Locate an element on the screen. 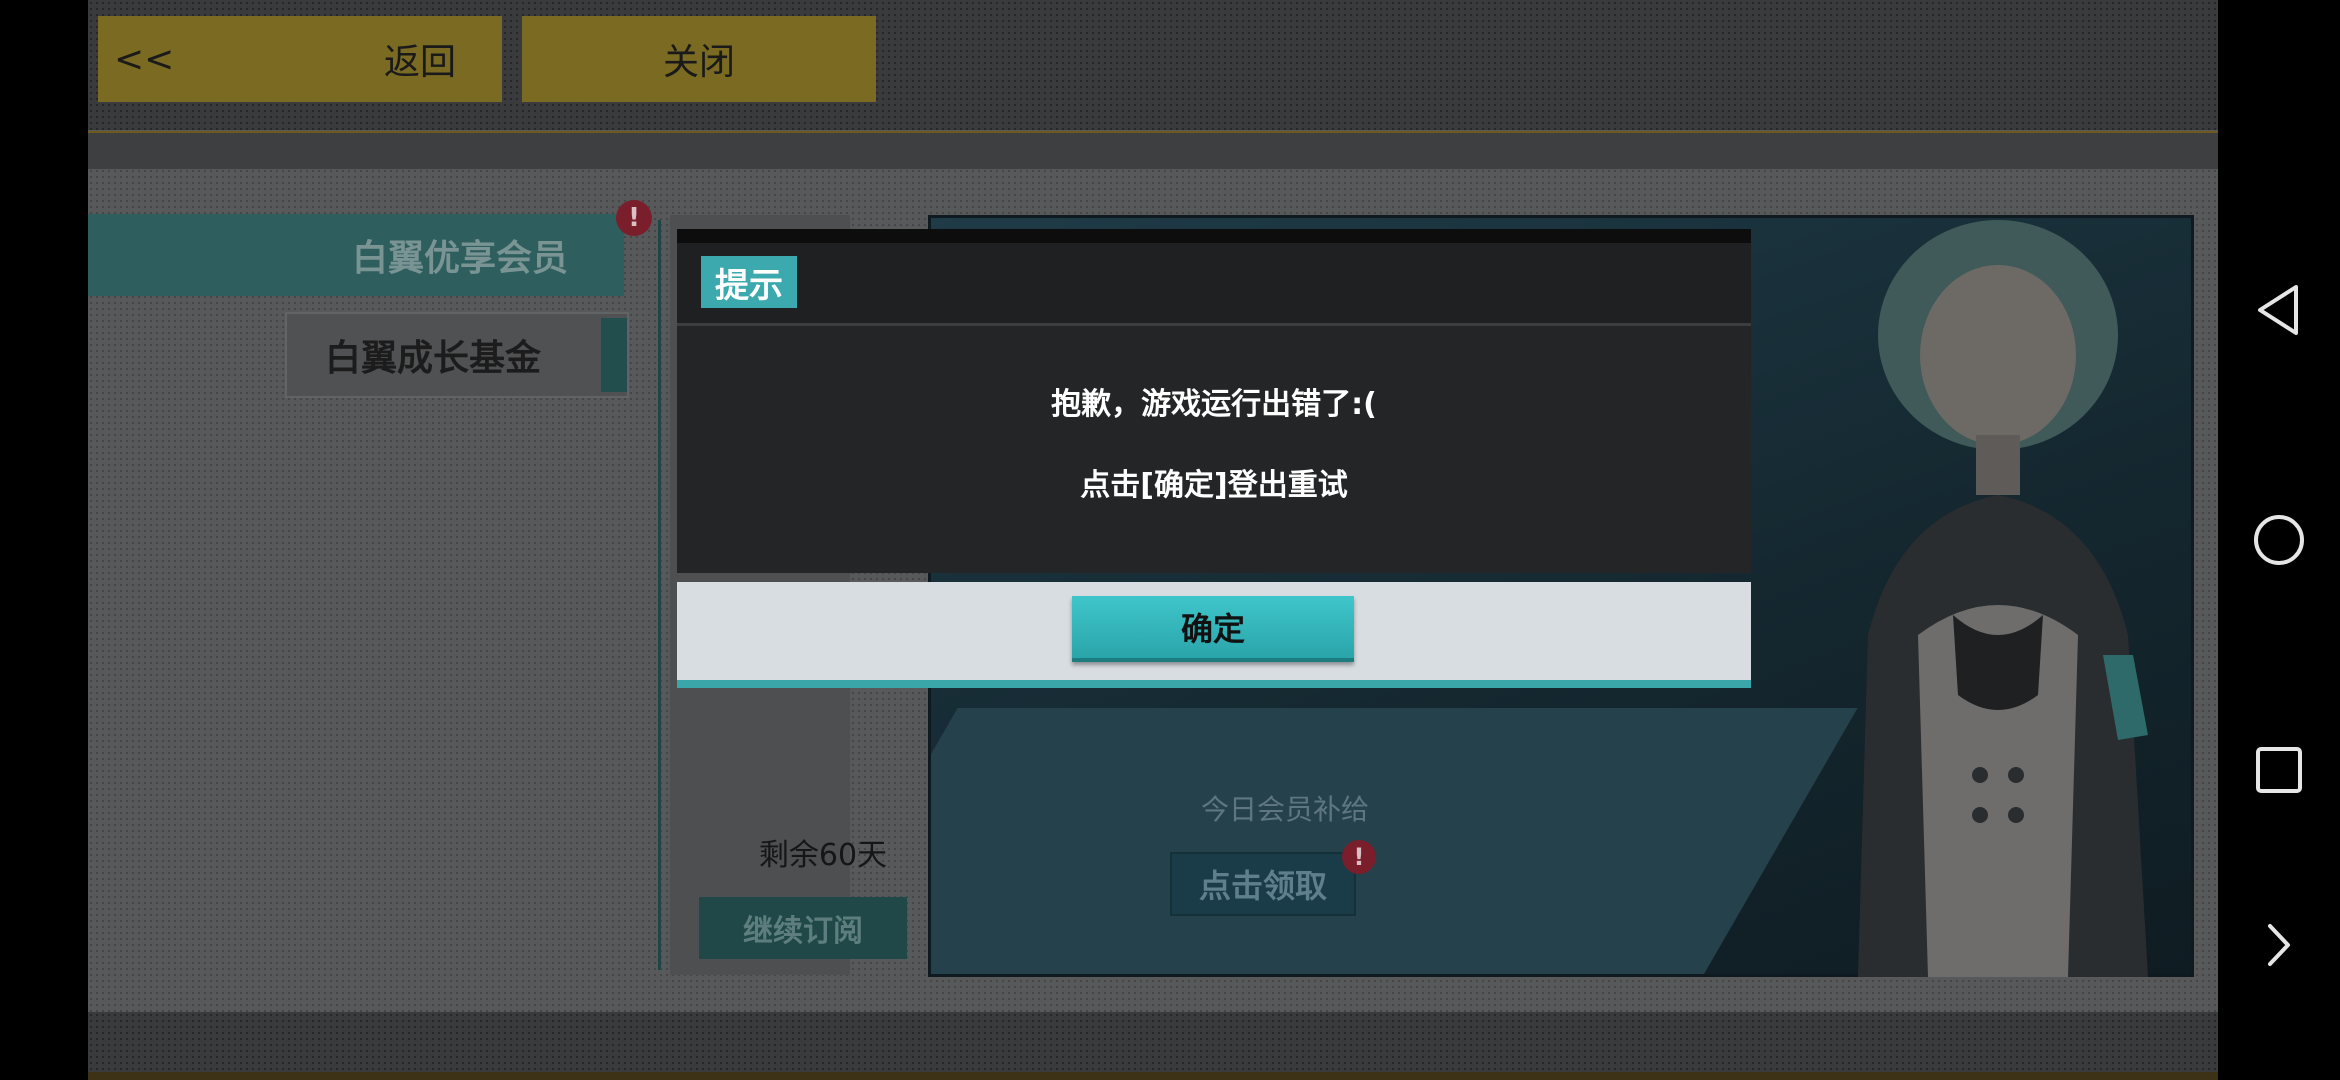  panel-divider is located at coordinates (659, 595).